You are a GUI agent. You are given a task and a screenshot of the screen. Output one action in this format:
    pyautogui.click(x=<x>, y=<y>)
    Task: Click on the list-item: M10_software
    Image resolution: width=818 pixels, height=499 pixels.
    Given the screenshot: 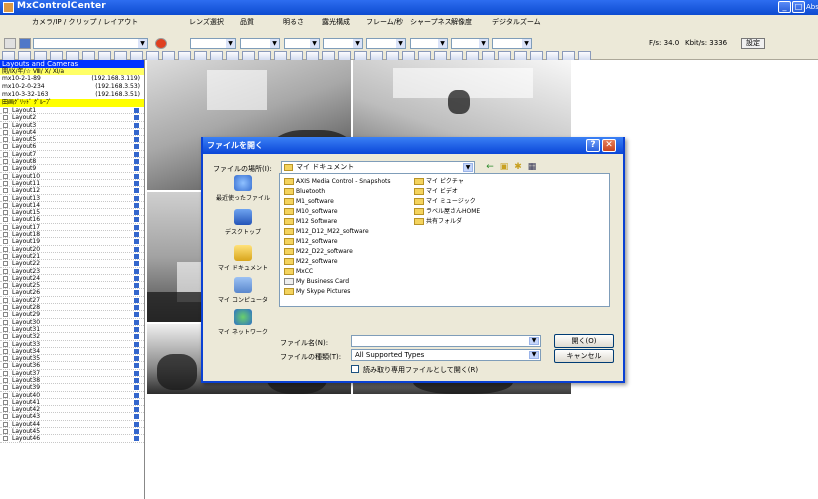 What is the action you would take?
    pyautogui.click(x=311, y=211)
    